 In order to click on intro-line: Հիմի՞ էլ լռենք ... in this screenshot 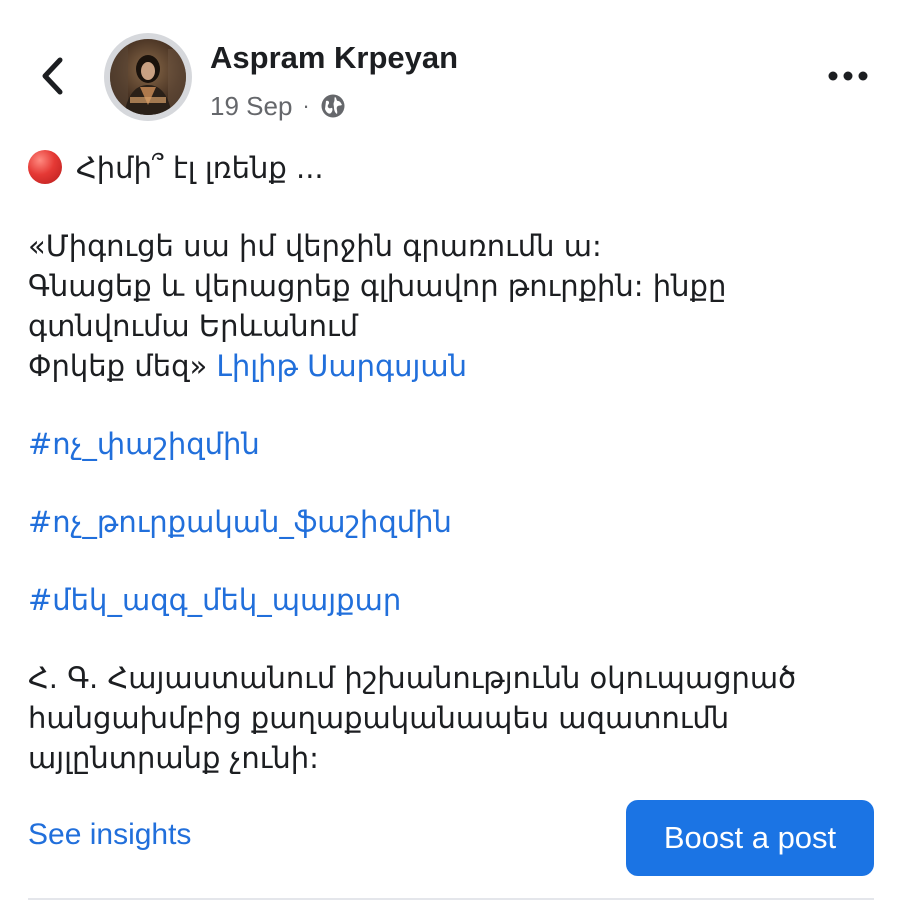, I will do `click(453, 168)`.